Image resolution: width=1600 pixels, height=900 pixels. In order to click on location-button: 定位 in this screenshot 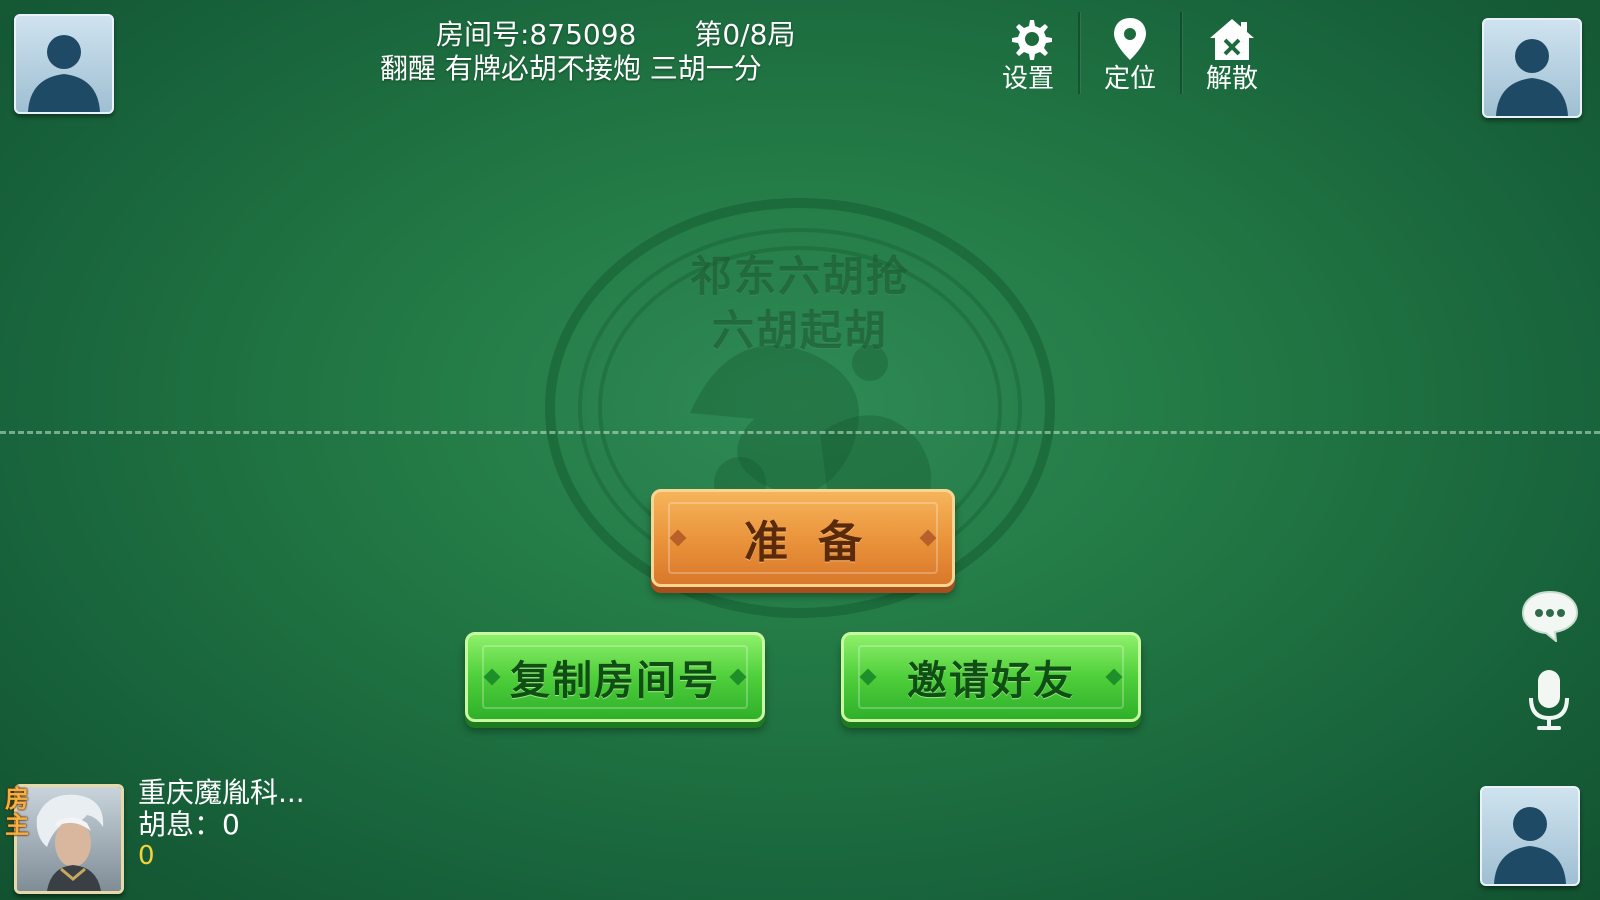, I will do `click(1129, 53)`.